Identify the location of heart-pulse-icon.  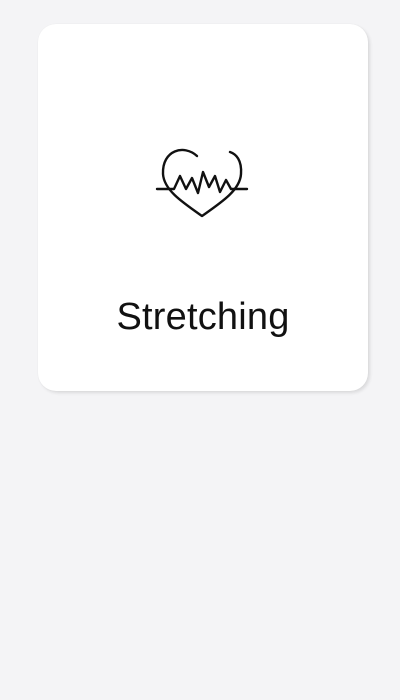
(202, 184).